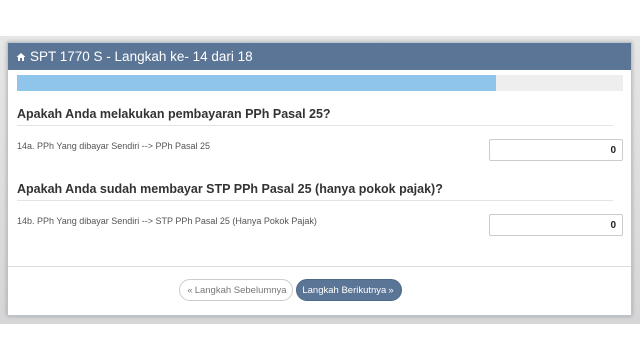 The image size is (640, 360). I want to click on home-icon, so click(21, 56).